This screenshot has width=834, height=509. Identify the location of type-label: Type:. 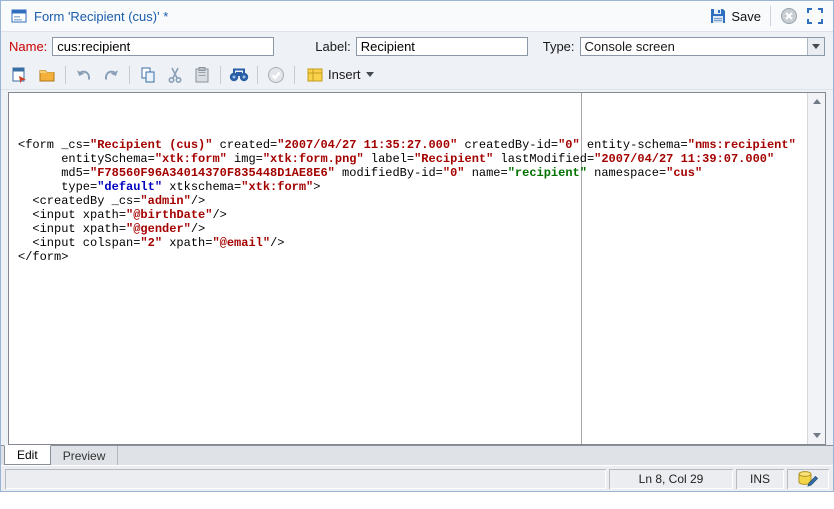
(558, 46).